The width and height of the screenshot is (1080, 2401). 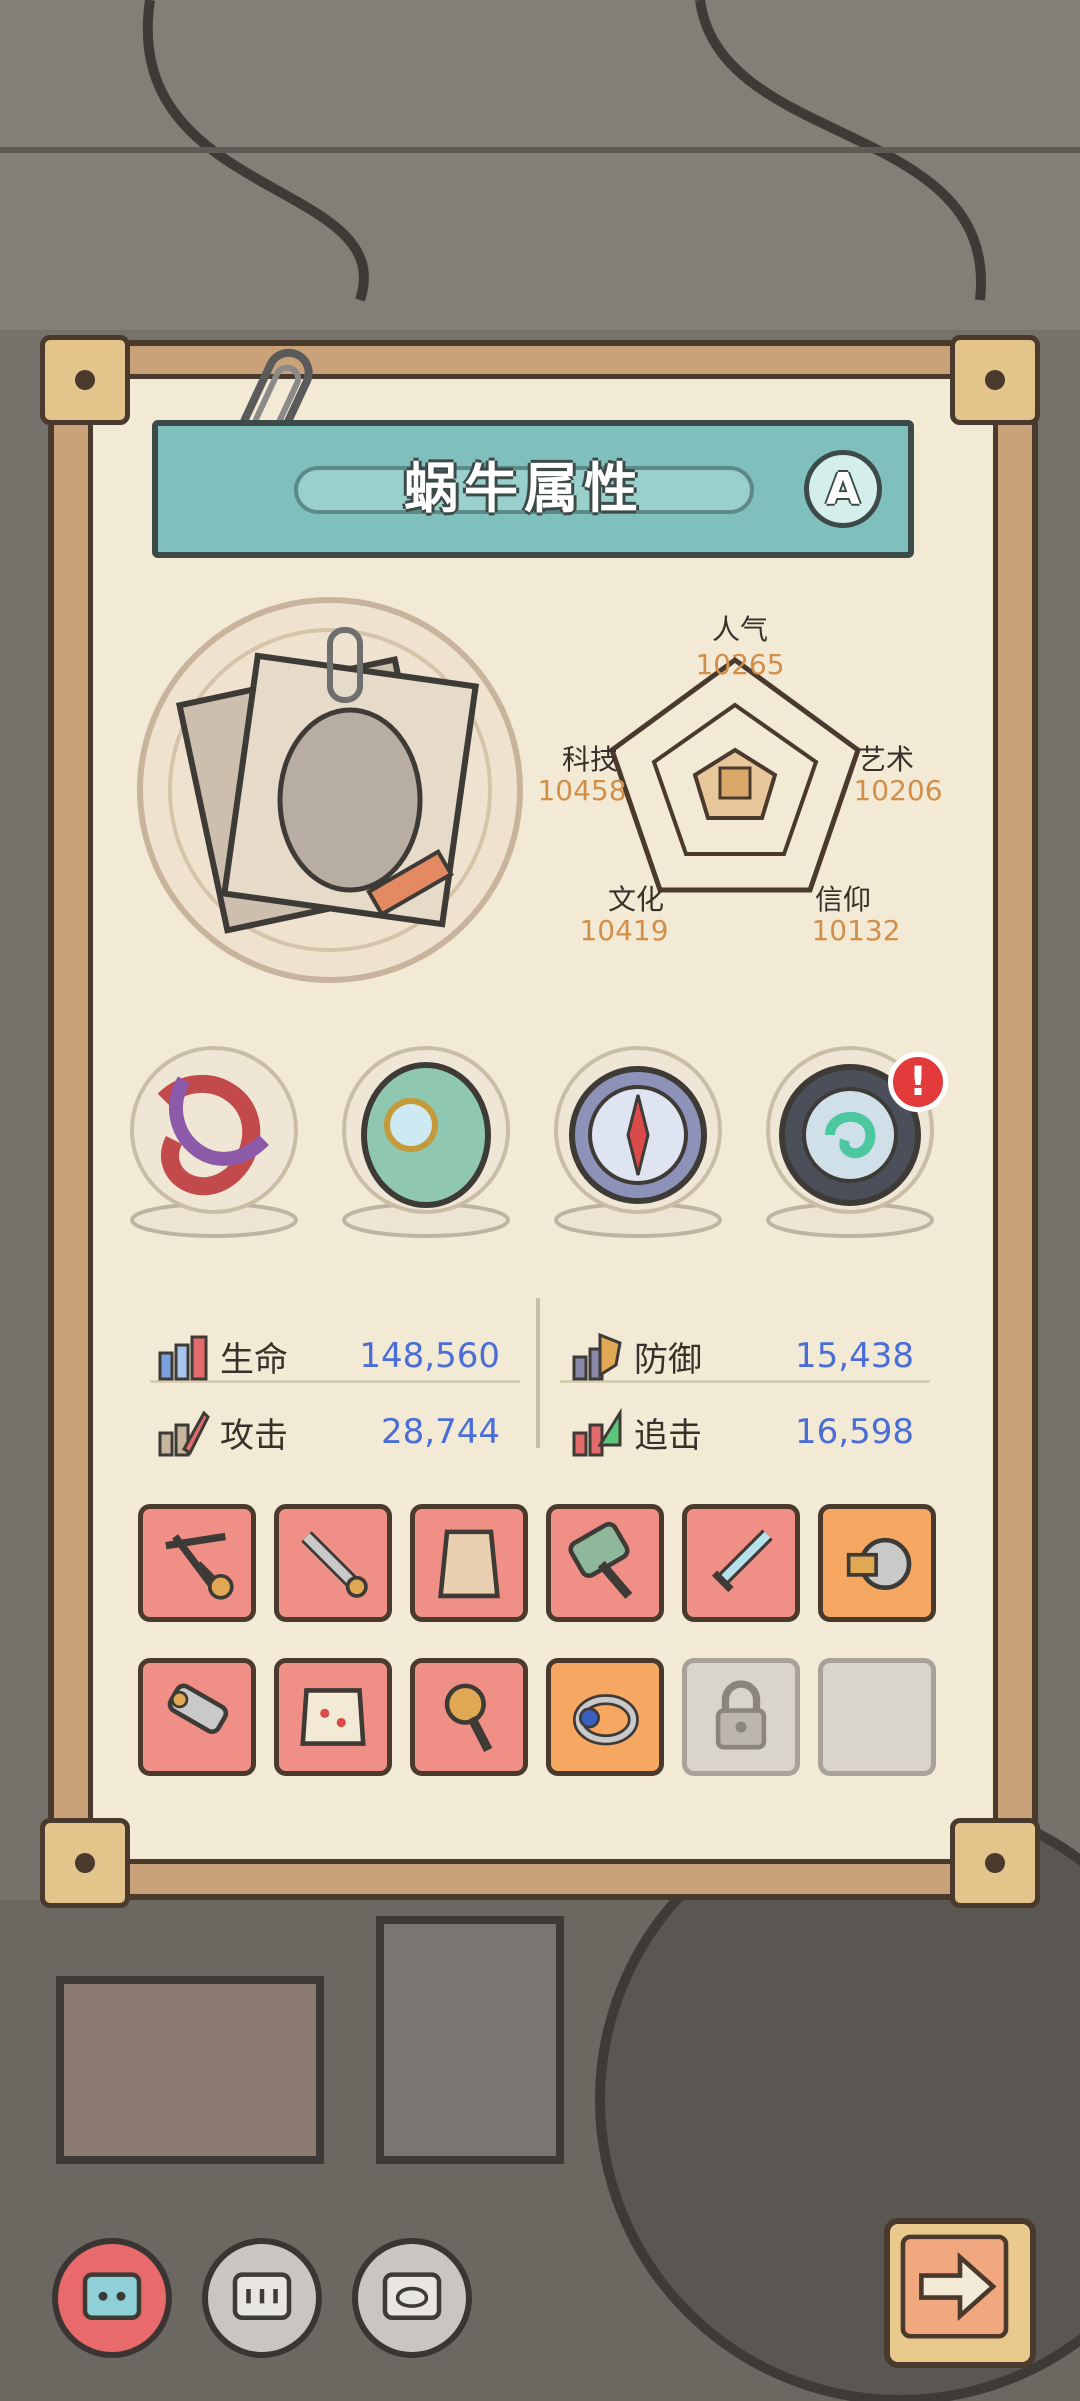 I want to click on stat-label: 追击, so click(x=668, y=1435).